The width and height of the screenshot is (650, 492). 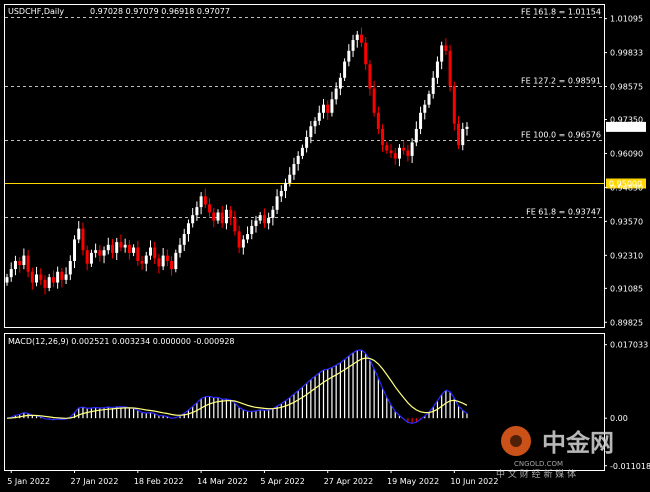 What do you see at coordinates (160, 11) in the screenshot?
I see `ohlc-values: 0.97028 0.97079 0.96918 0.97077` at bounding box center [160, 11].